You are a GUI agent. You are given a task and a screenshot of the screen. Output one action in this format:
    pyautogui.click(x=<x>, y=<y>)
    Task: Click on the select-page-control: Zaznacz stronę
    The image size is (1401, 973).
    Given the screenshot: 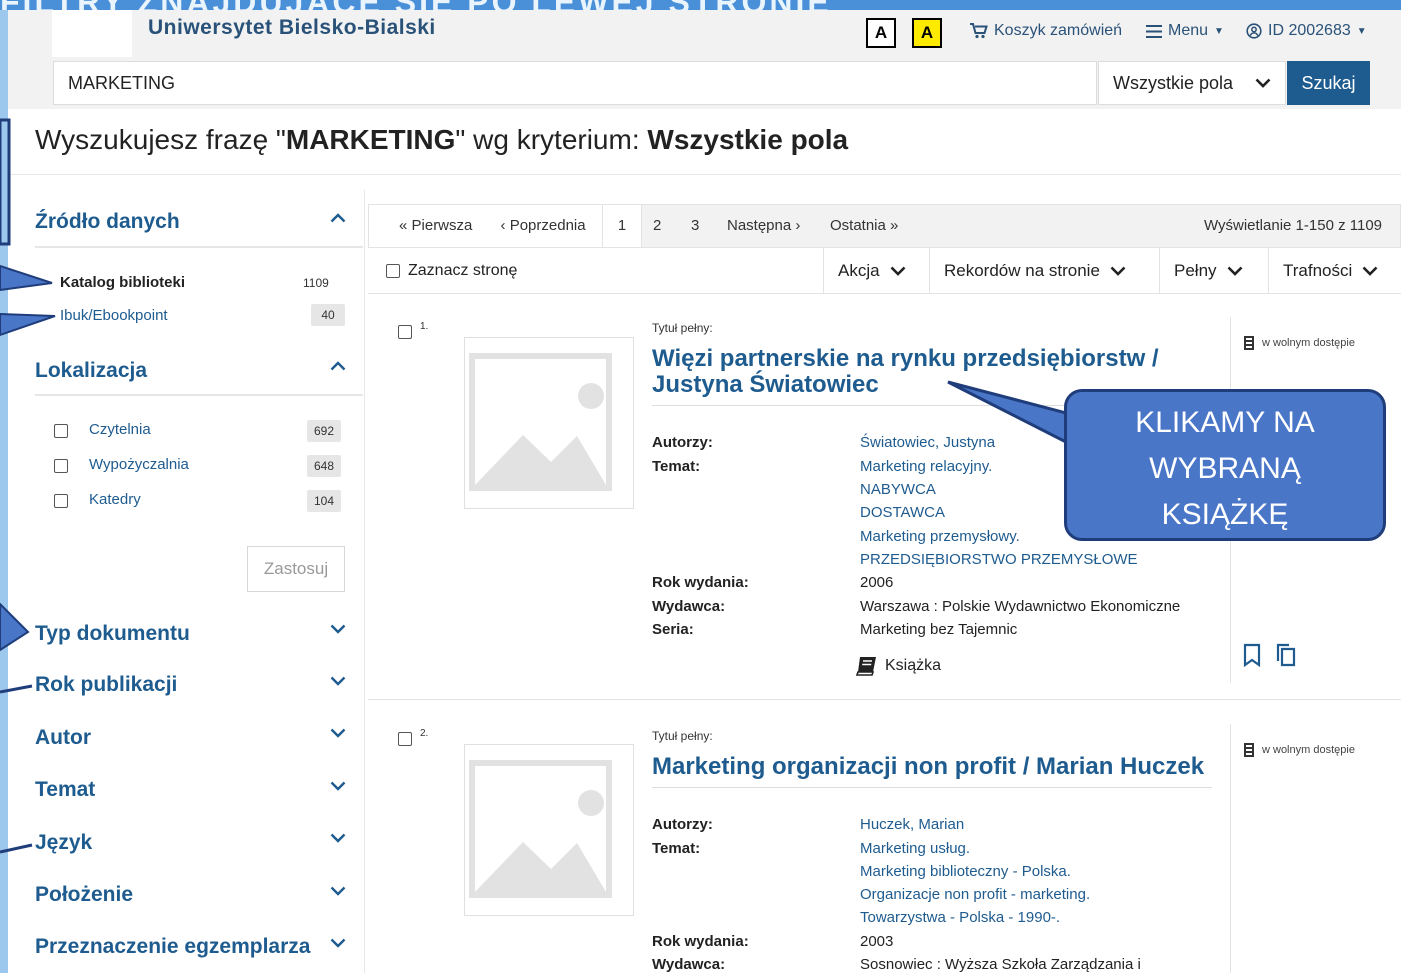 What is the action you would take?
    pyautogui.click(x=451, y=271)
    